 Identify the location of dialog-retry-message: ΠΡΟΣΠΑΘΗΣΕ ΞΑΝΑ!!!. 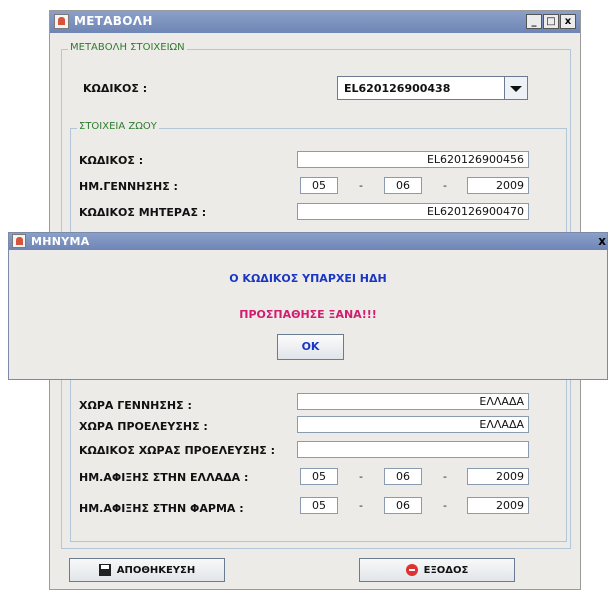
(308, 314).